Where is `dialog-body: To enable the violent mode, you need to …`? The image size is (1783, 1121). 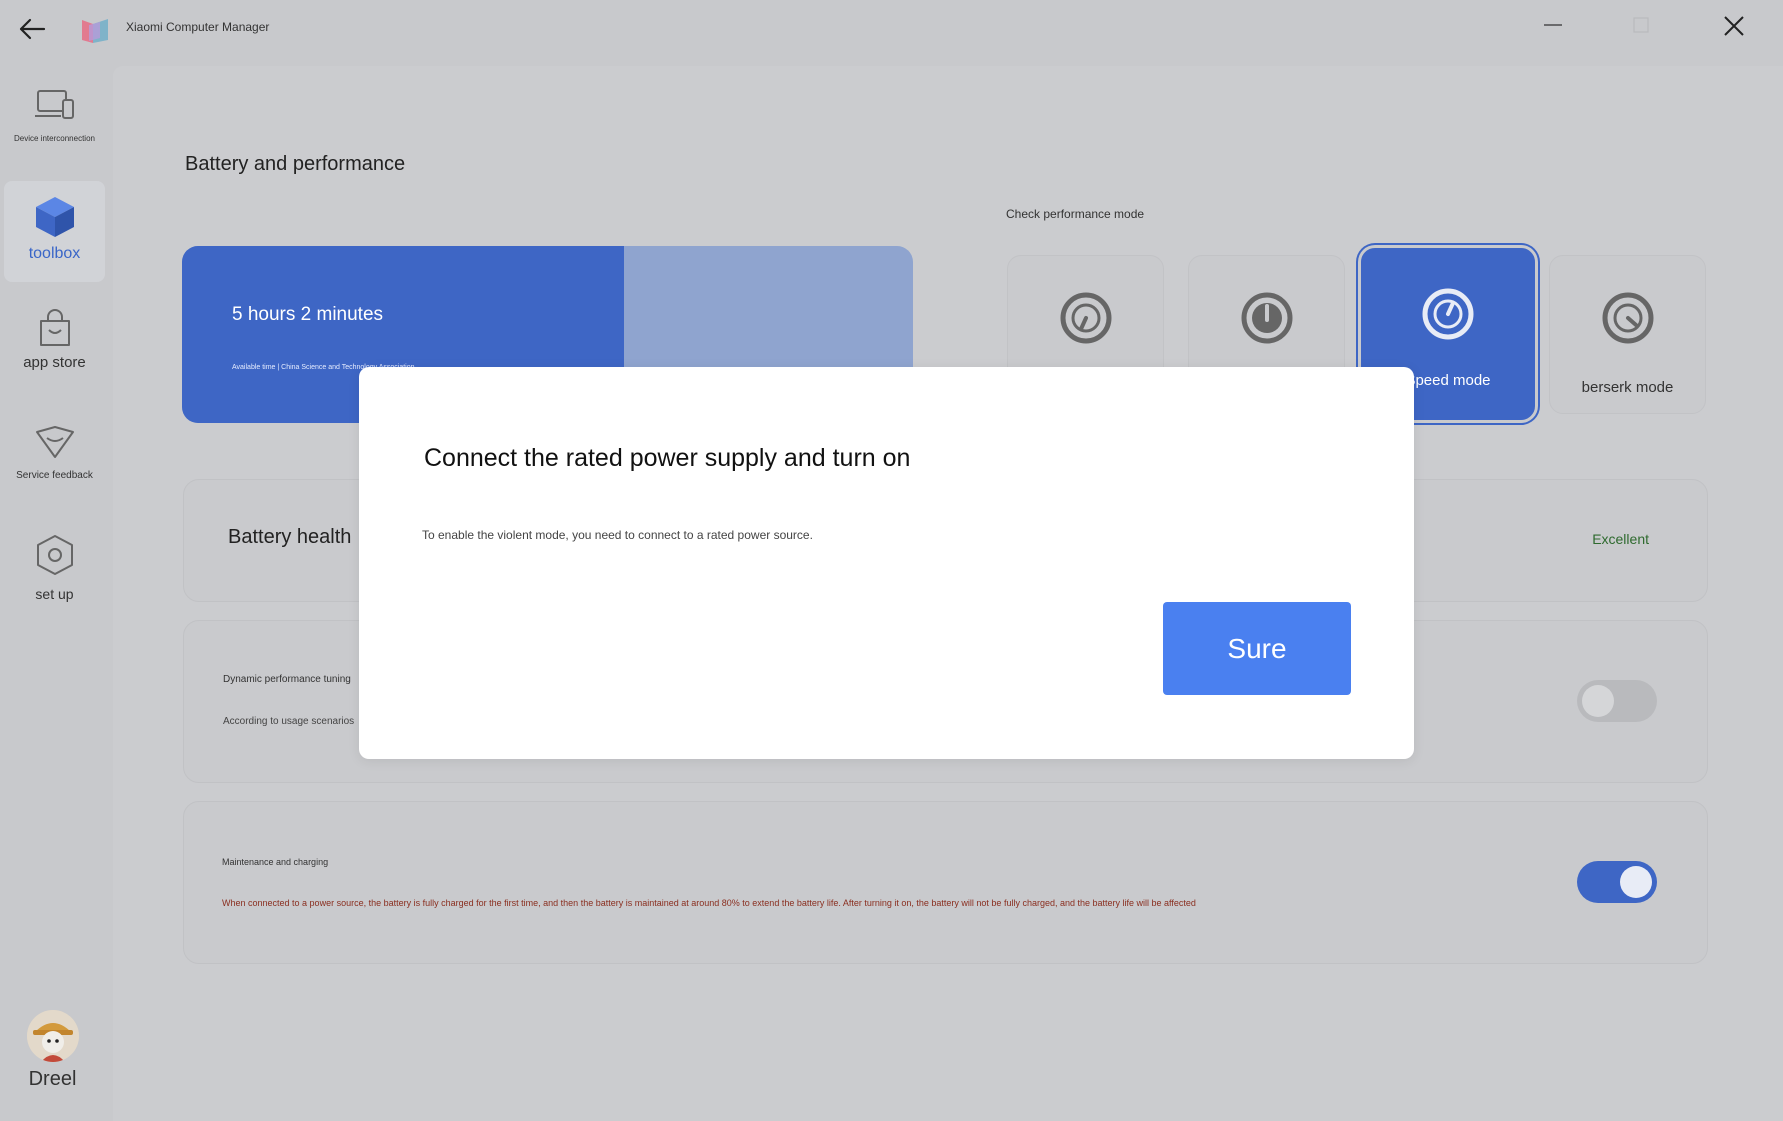
dialog-body: To enable the violent mode, you need to … is located at coordinates (617, 535).